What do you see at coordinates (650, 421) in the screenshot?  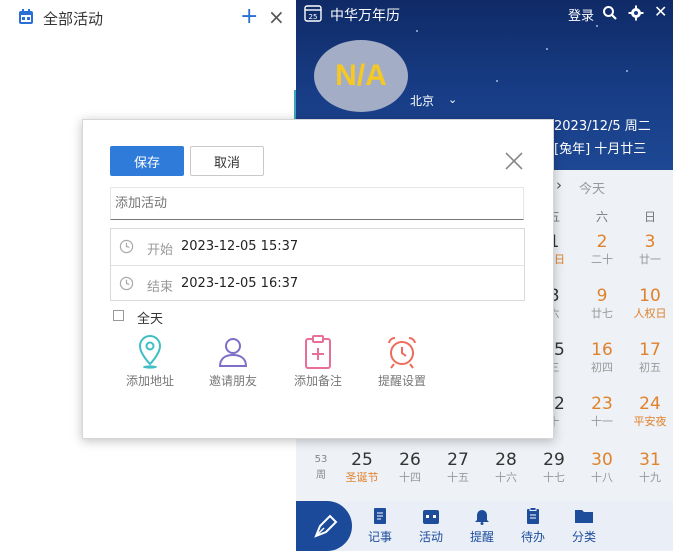 I see `day-lunar: 平安夜` at bounding box center [650, 421].